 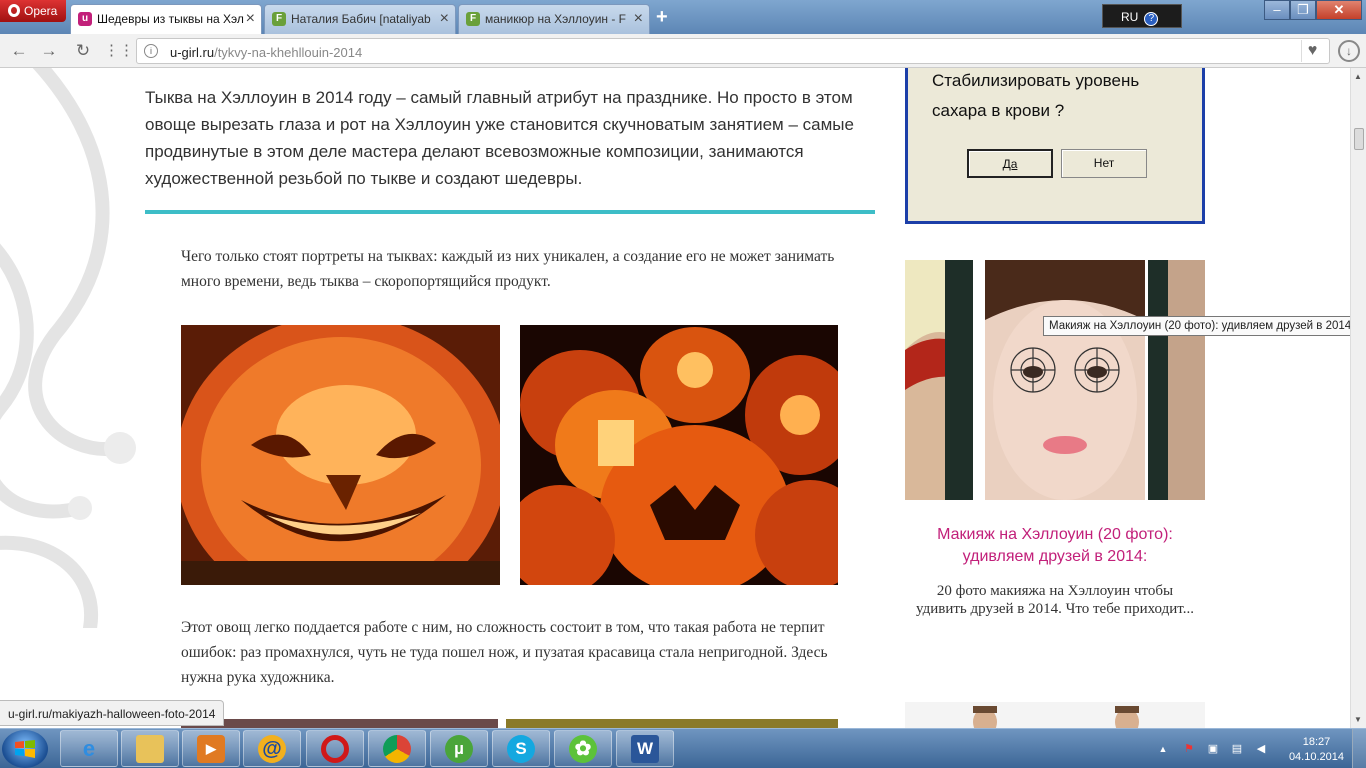 I want to click on popup-no-button: Нет, so click(x=1104, y=163).